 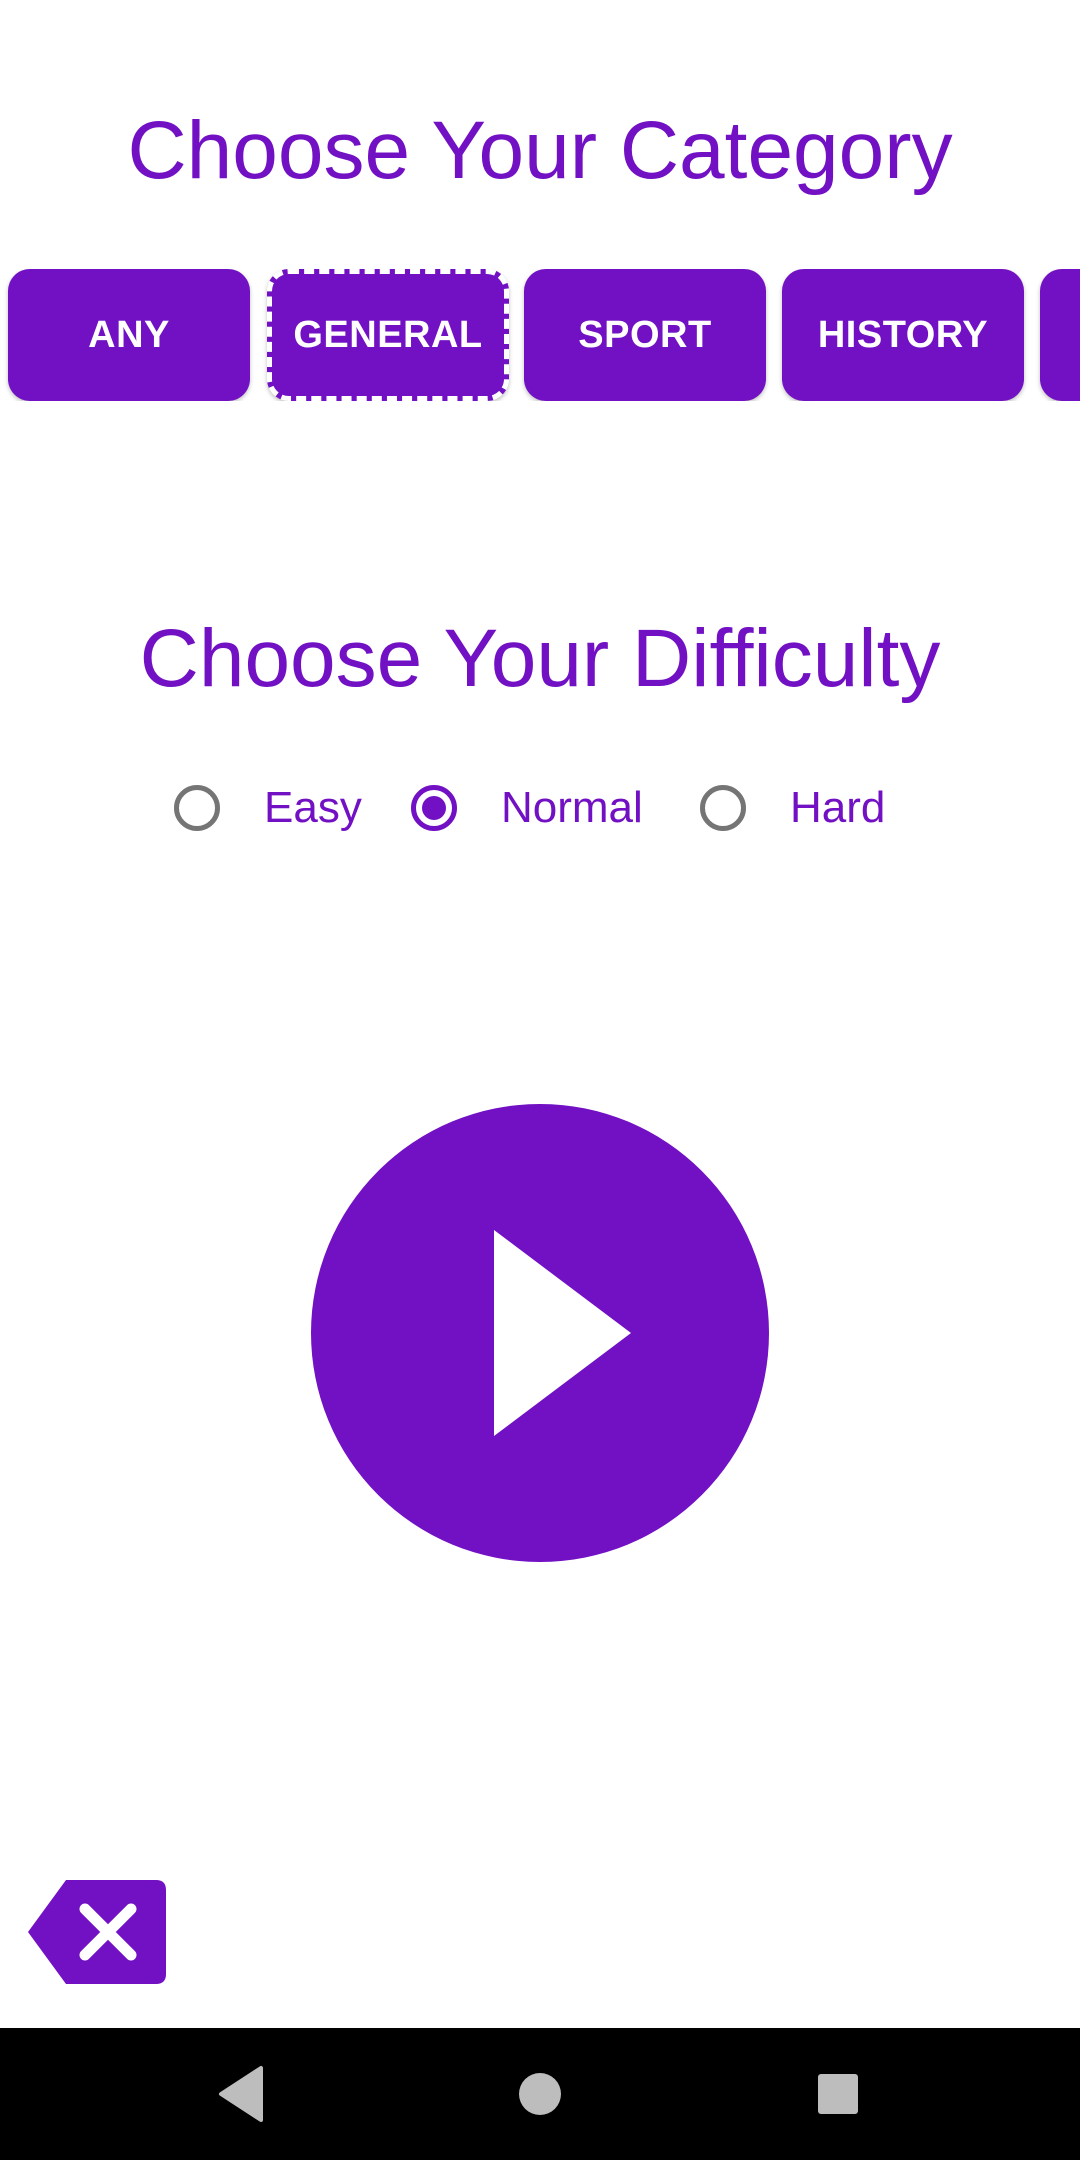 I want to click on system-navigation-bar, so click(x=540, y=2094).